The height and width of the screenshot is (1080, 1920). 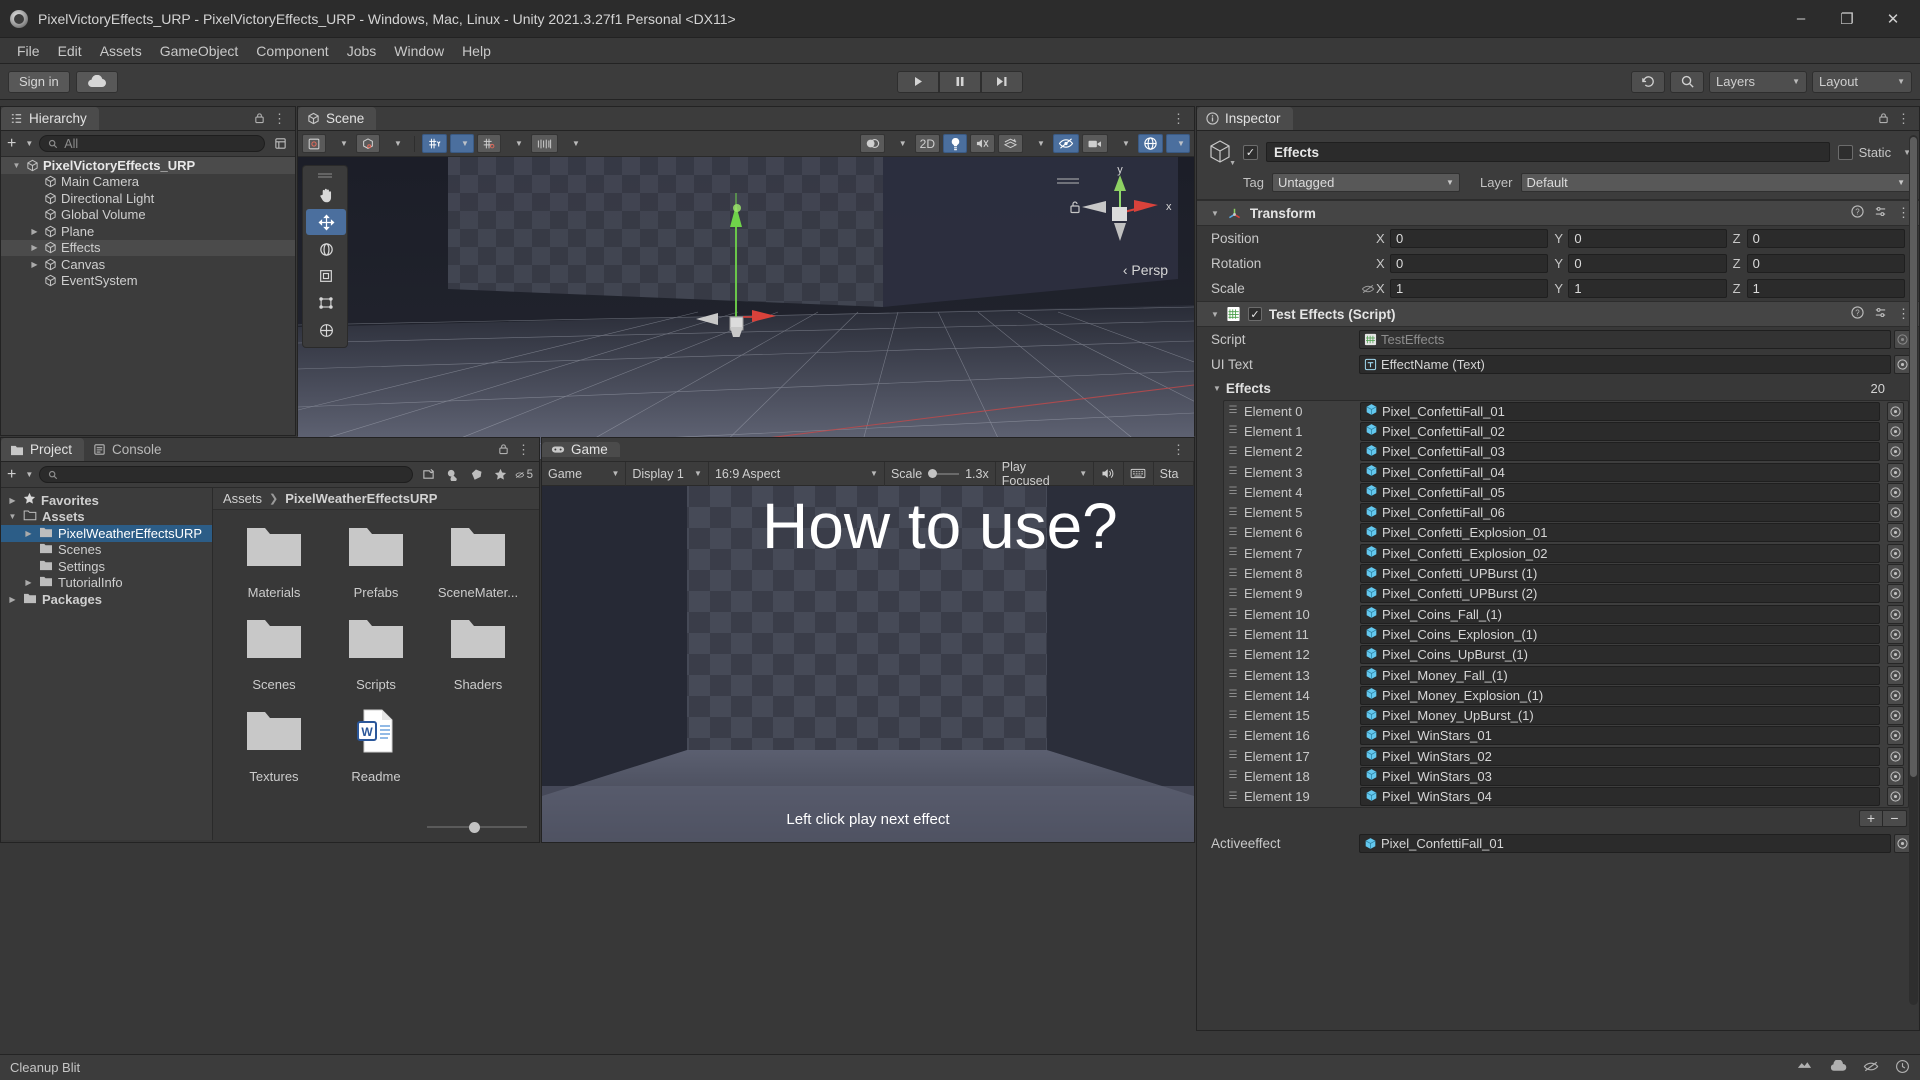 I want to click on tab-console: Console, so click(x=129, y=449).